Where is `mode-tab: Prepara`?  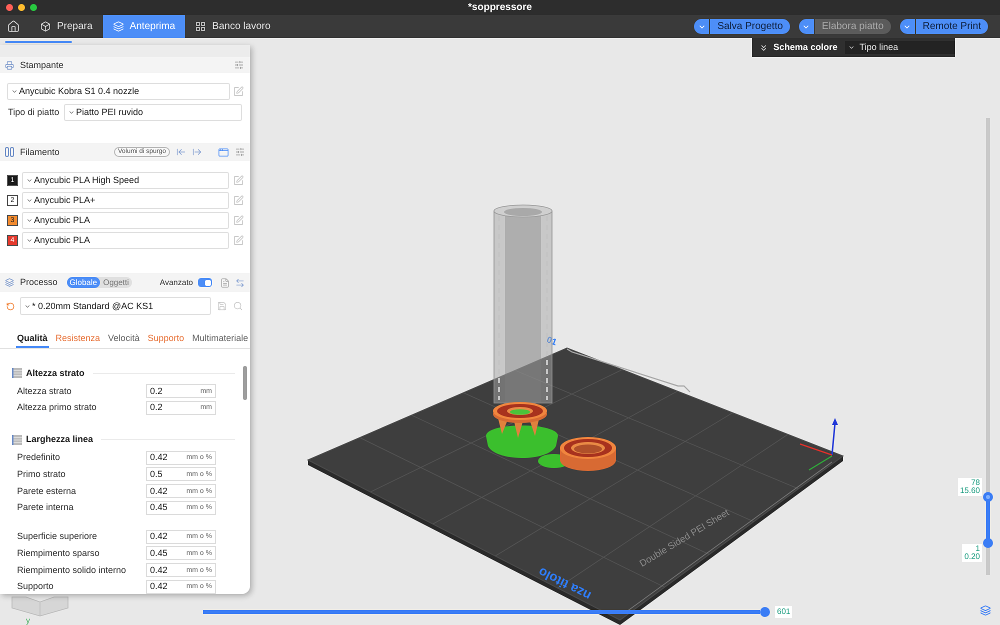
mode-tab: Prepara is located at coordinates (66, 26).